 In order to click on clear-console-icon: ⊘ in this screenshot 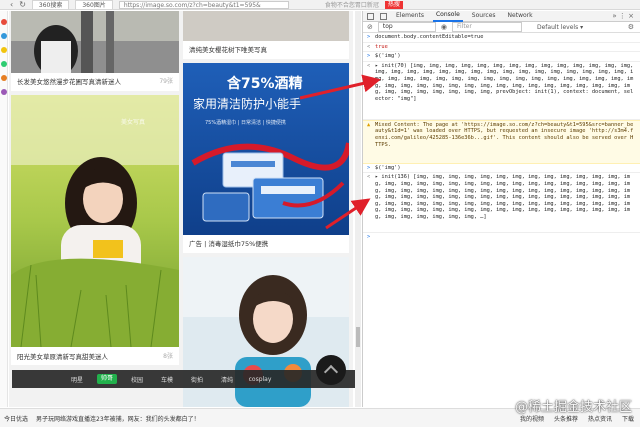, I will do `click(370, 27)`.